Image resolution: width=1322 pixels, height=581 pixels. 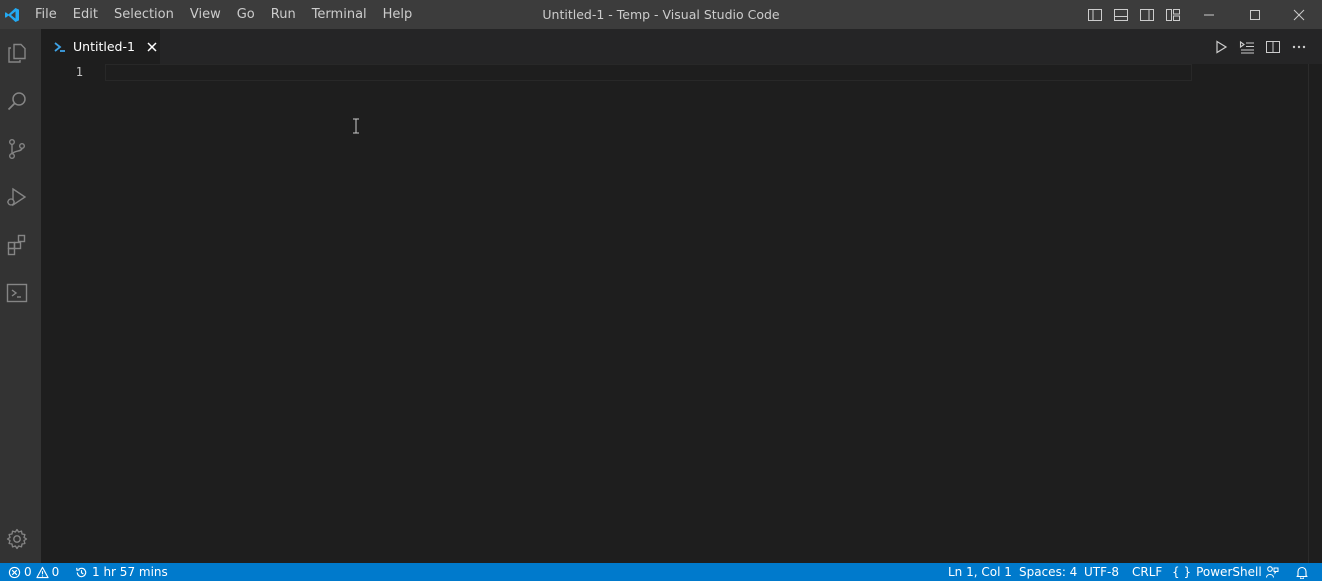 What do you see at coordinates (144, 14) in the screenshot?
I see `menu-selection: Selection` at bounding box center [144, 14].